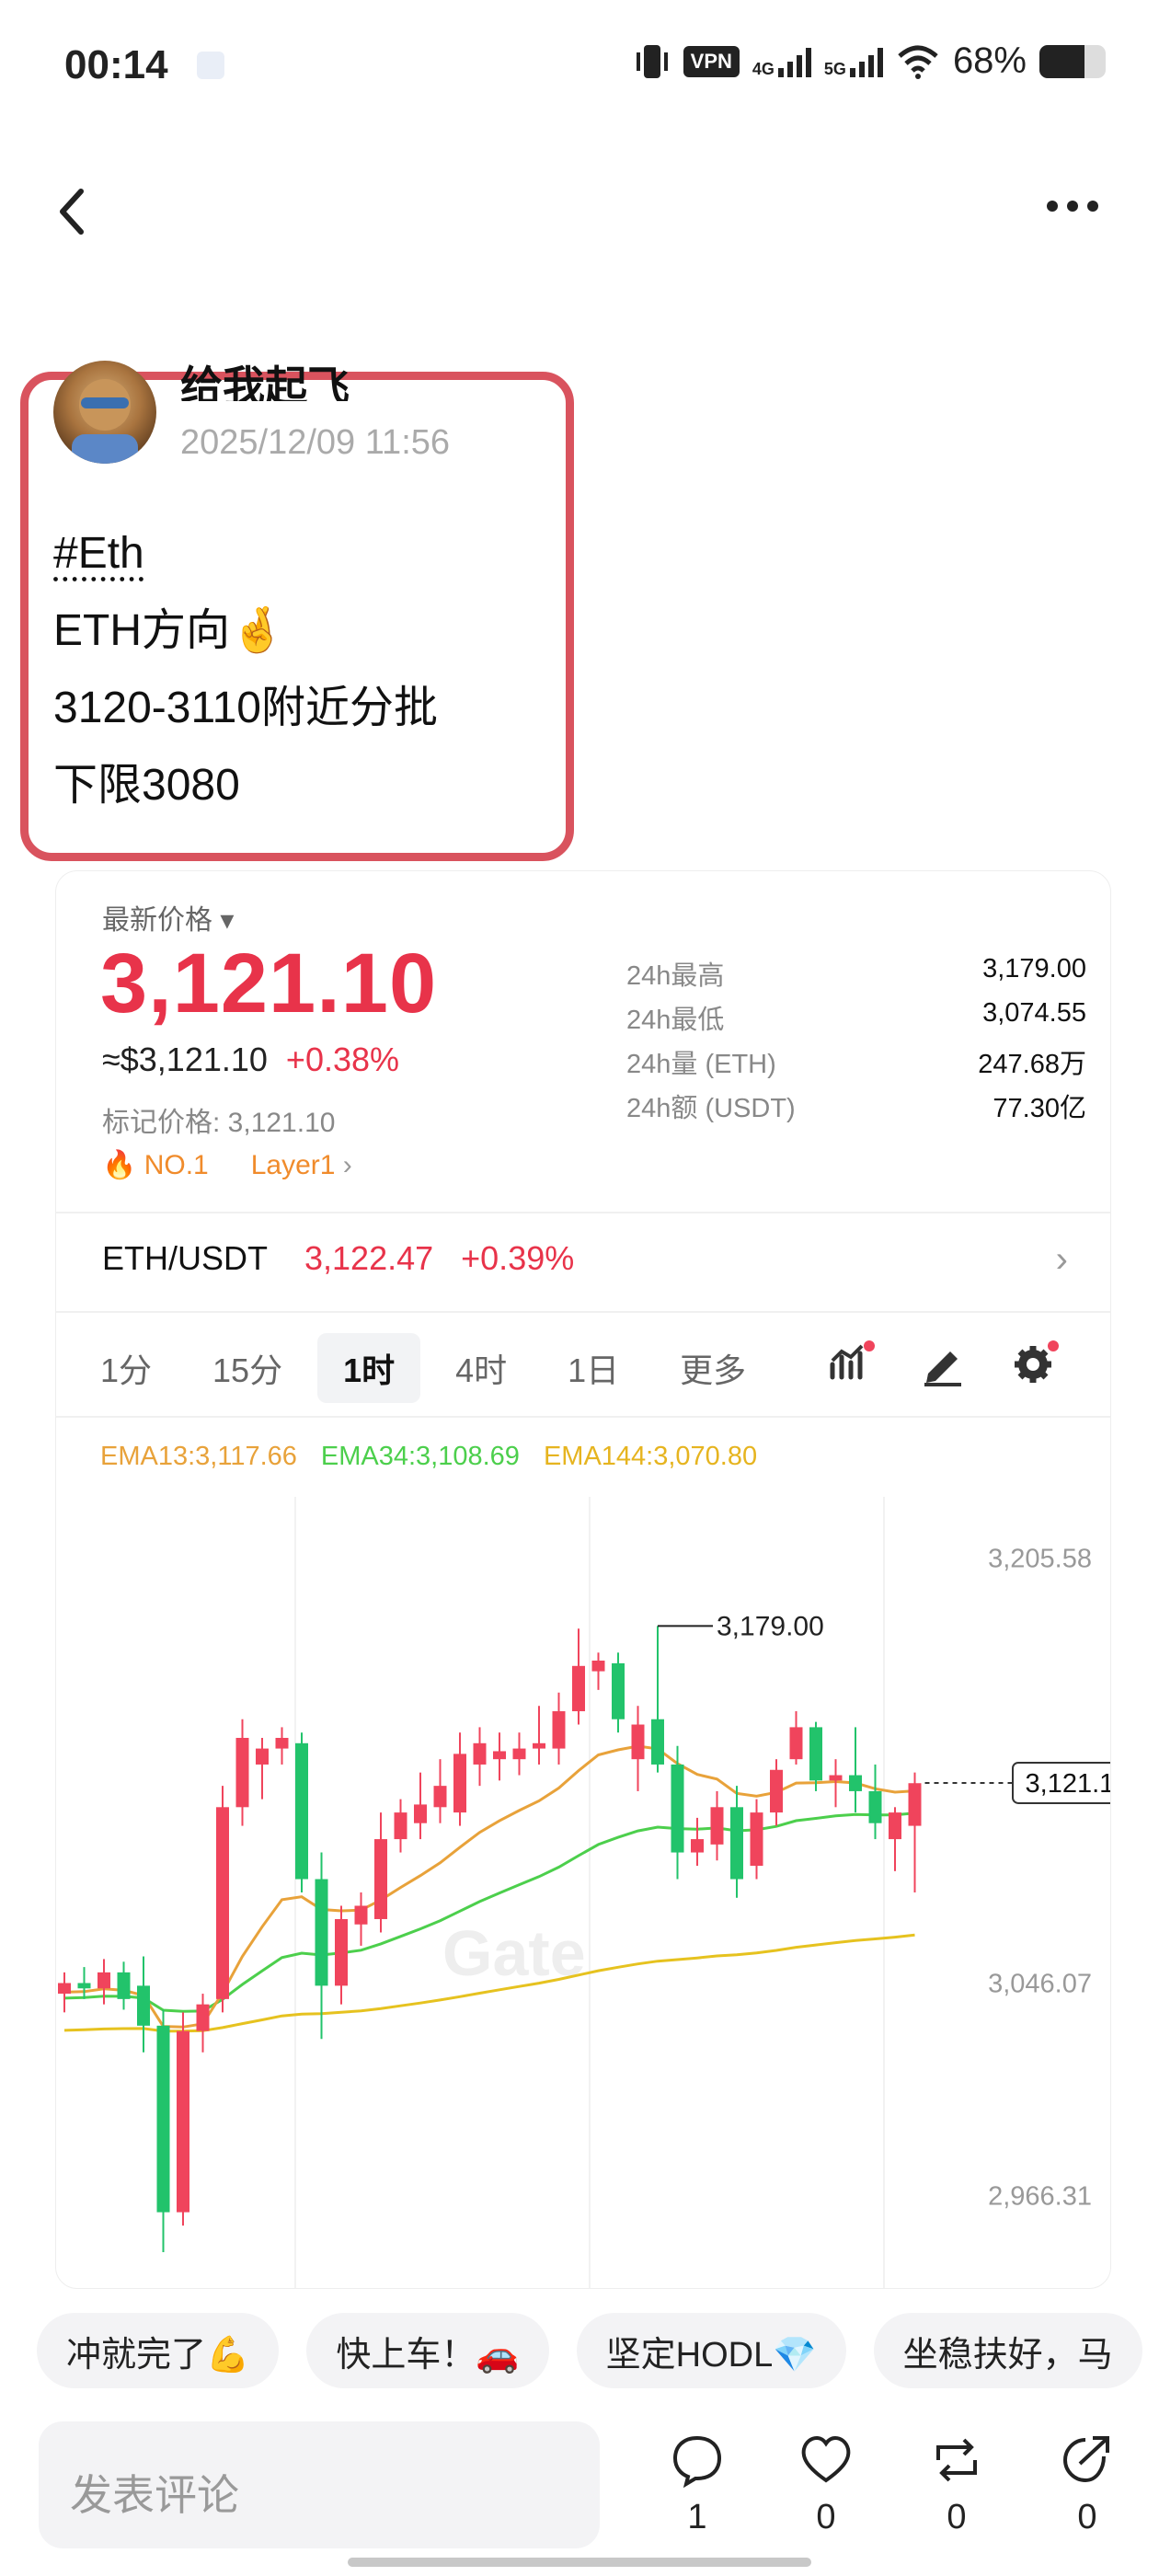 This screenshot has height=2576, width=1159. Describe the element at coordinates (652, 61) in the screenshot. I see `vibrate-icon` at that location.